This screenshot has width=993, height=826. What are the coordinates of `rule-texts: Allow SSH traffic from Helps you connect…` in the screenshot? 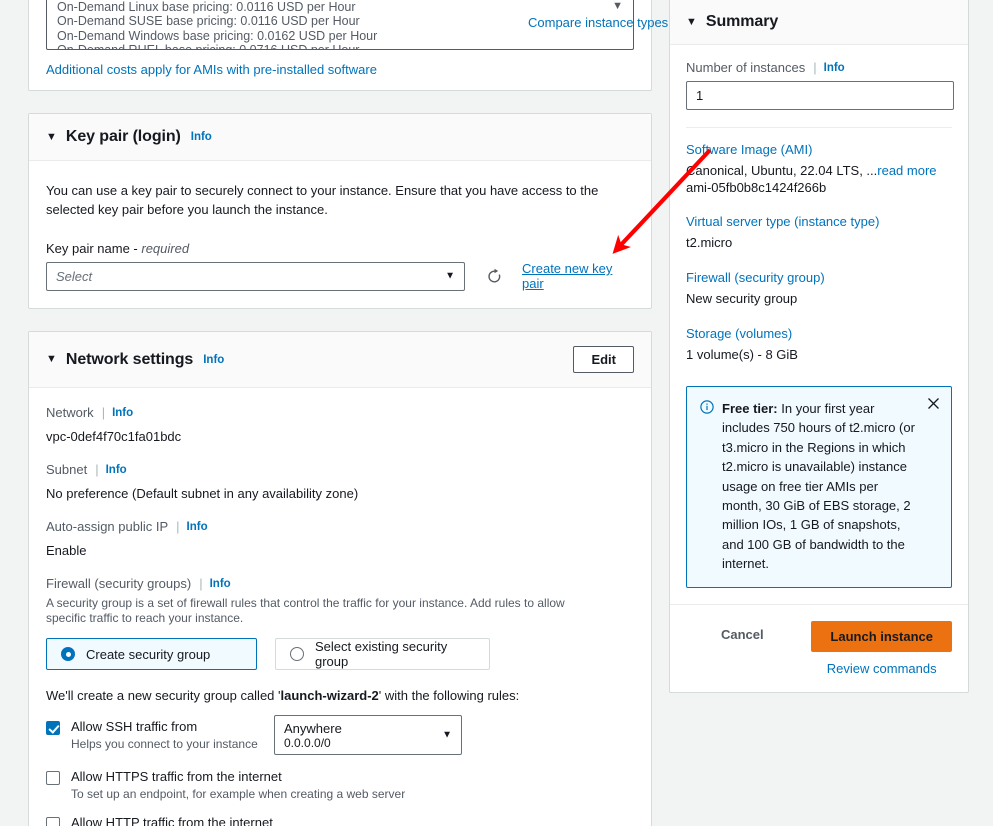 It's located at (166, 737).